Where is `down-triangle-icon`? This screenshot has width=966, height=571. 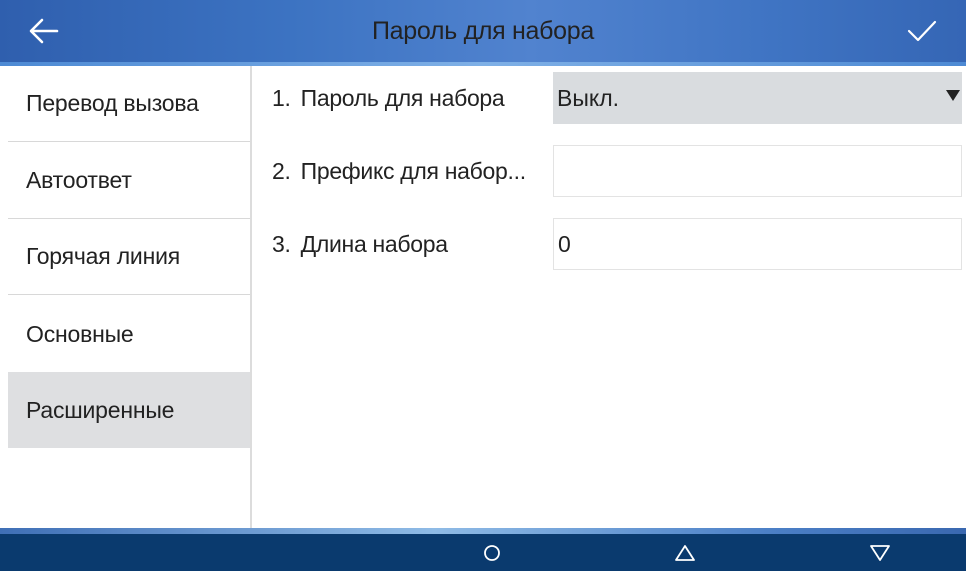 down-triangle-icon is located at coordinates (880, 552).